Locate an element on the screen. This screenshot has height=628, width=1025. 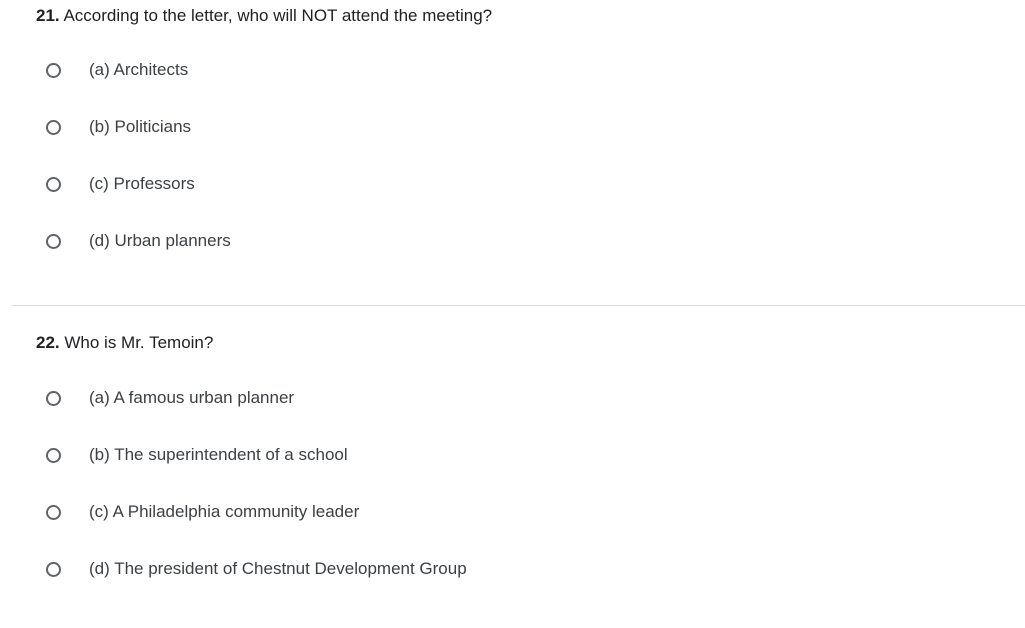
option-21-d: (d) Urban planners is located at coordinates (336, 241).